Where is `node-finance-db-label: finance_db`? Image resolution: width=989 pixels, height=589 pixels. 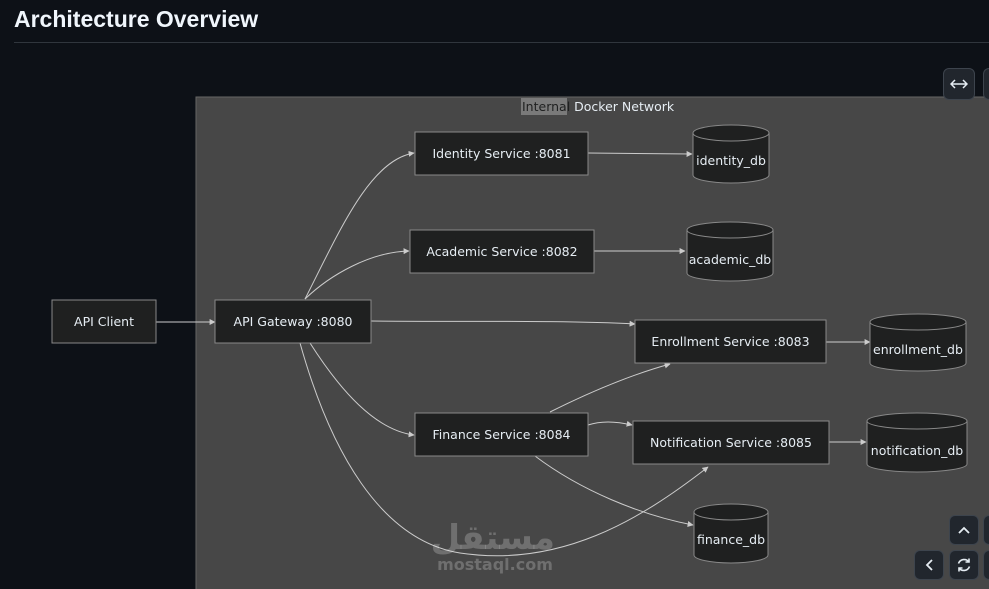 node-finance-db-label: finance_db is located at coordinates (731, 539).